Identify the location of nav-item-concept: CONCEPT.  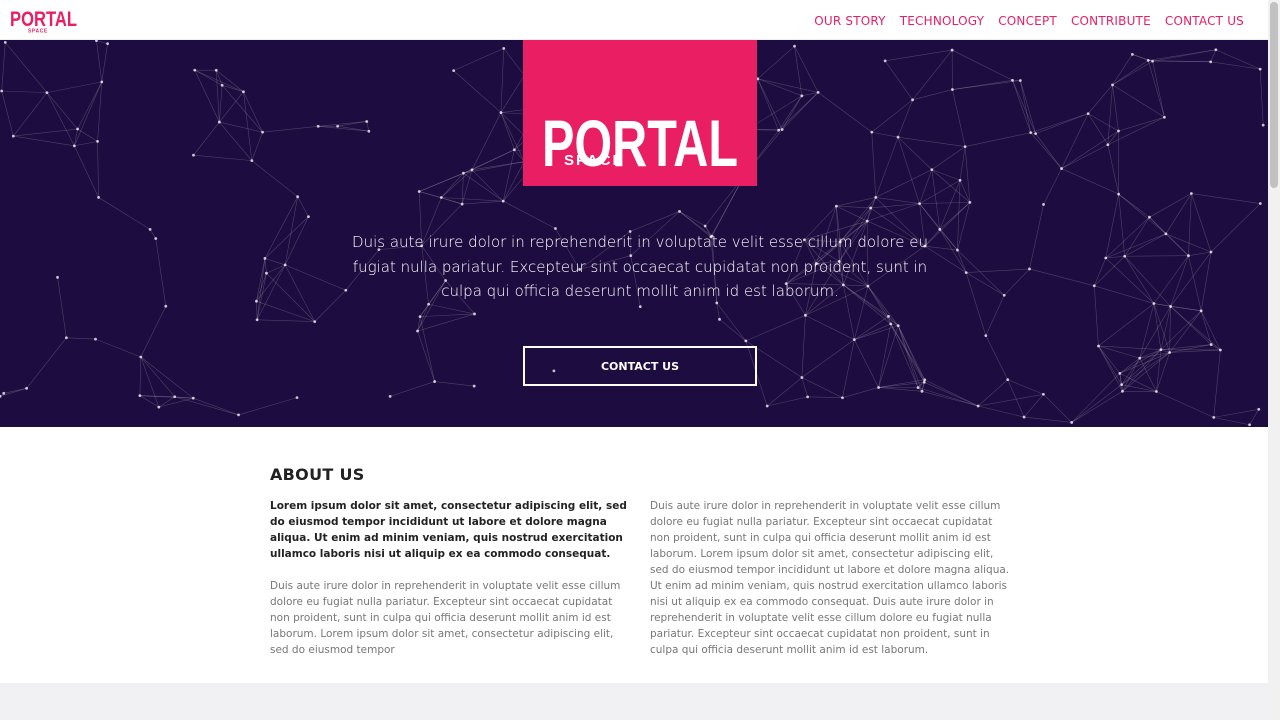
(1027, 21).